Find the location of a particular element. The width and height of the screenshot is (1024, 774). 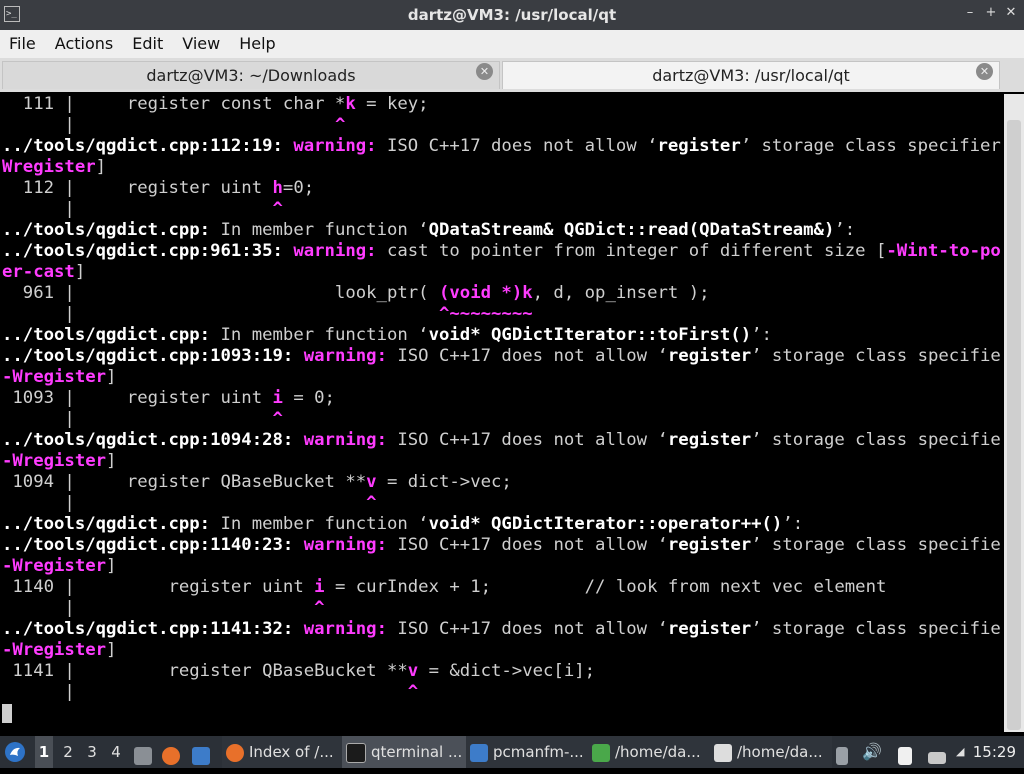

terminal-line: Wregister] is located at coordinates (502, 167).